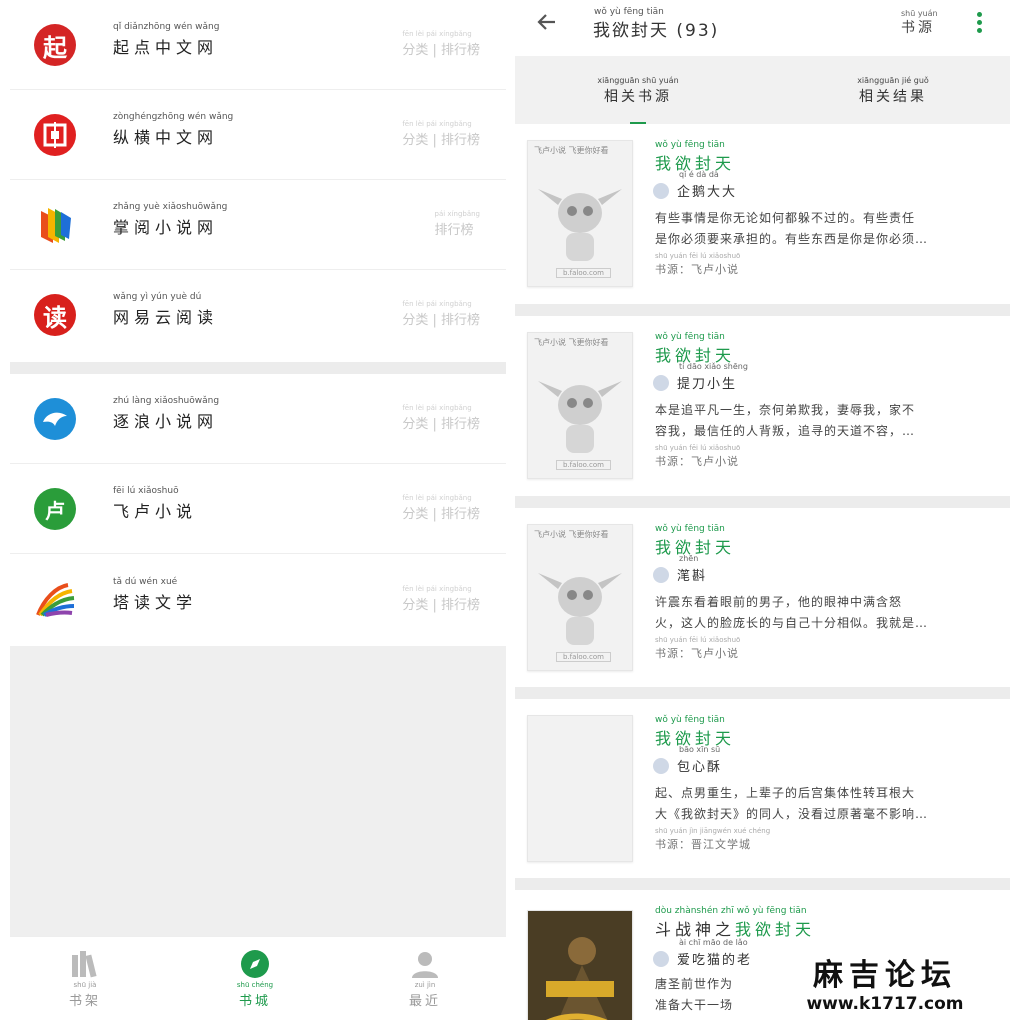 The height and width of the screenshot is (1020, 1020). I want to click on forum-watermark: 麻吉论坛 www.k1717.com, so click(885, 983).